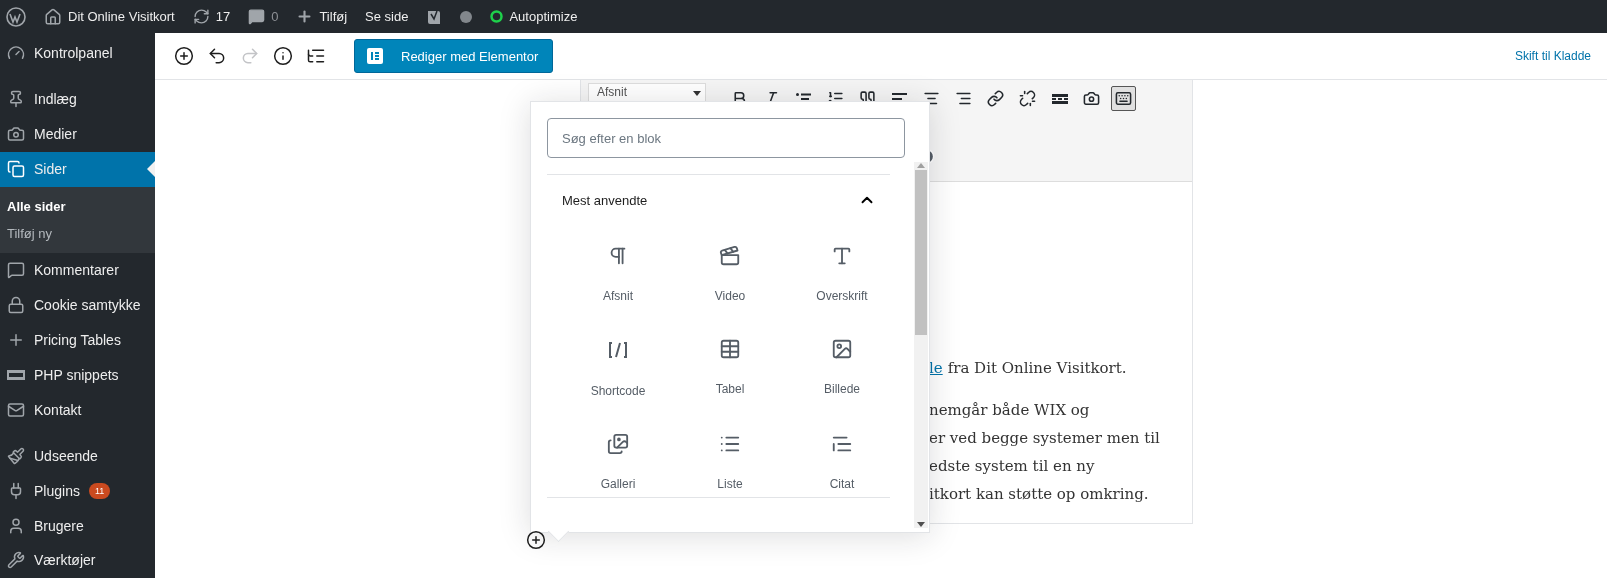  I want to click on gallery-icon, so click(618, 444).